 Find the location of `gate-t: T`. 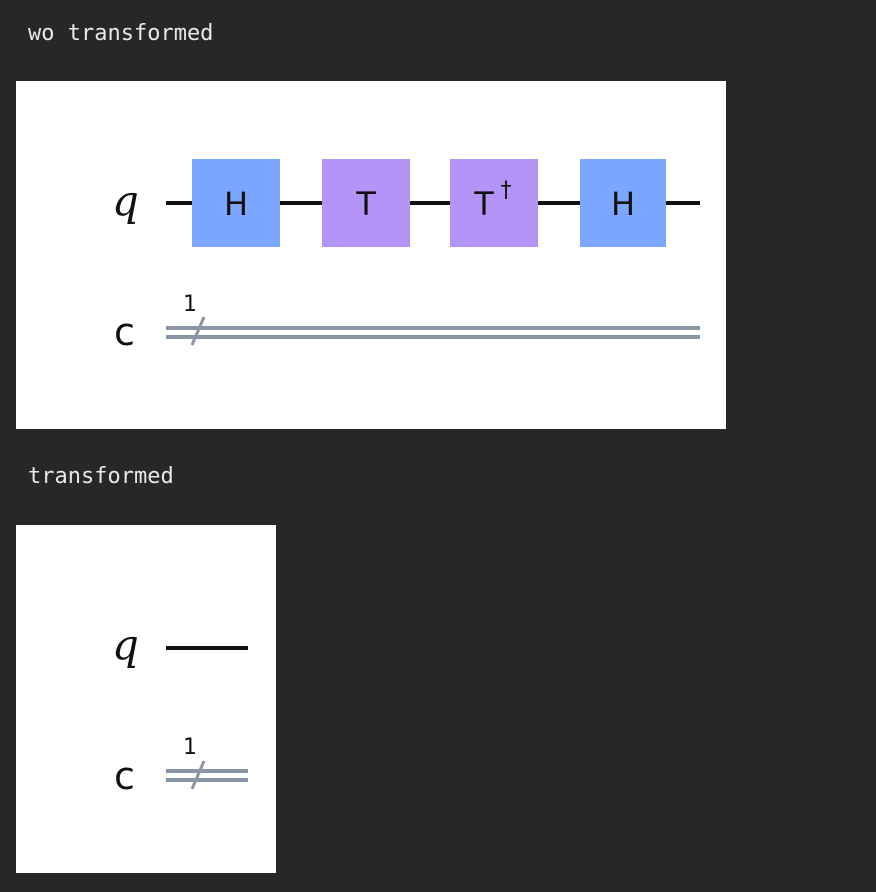

gate-t: T is located at coordinates (366, 203).